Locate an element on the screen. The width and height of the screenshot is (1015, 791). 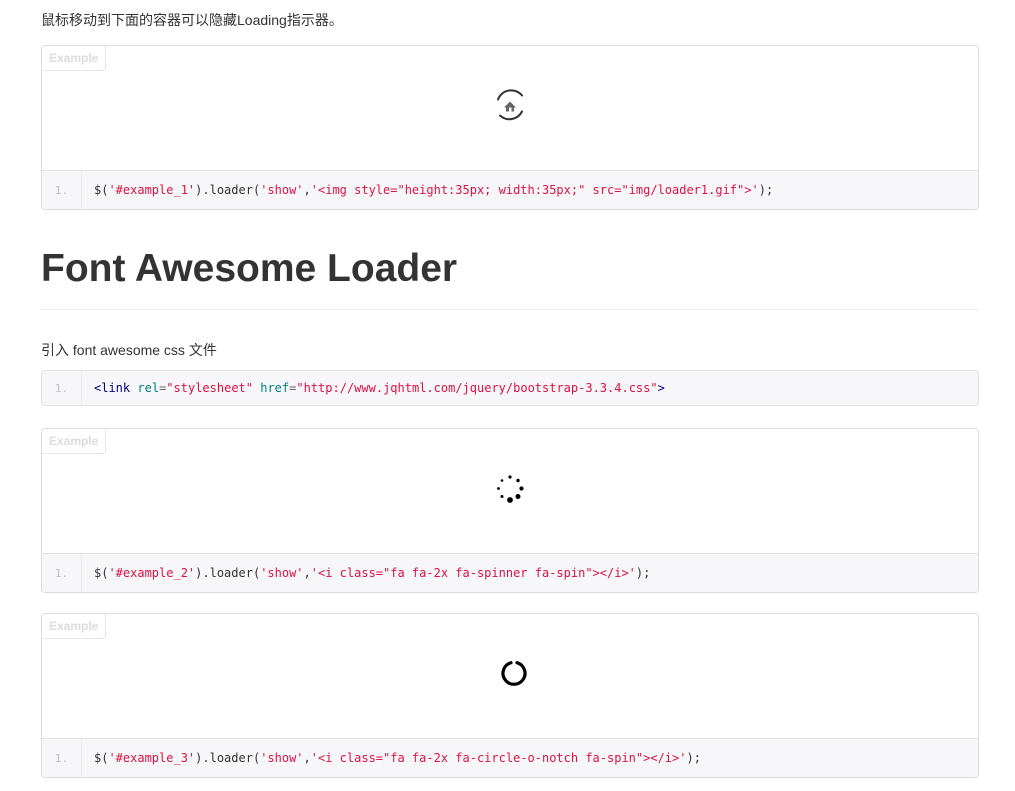
example-1-preview: Example is located at coordinates (510, 108).